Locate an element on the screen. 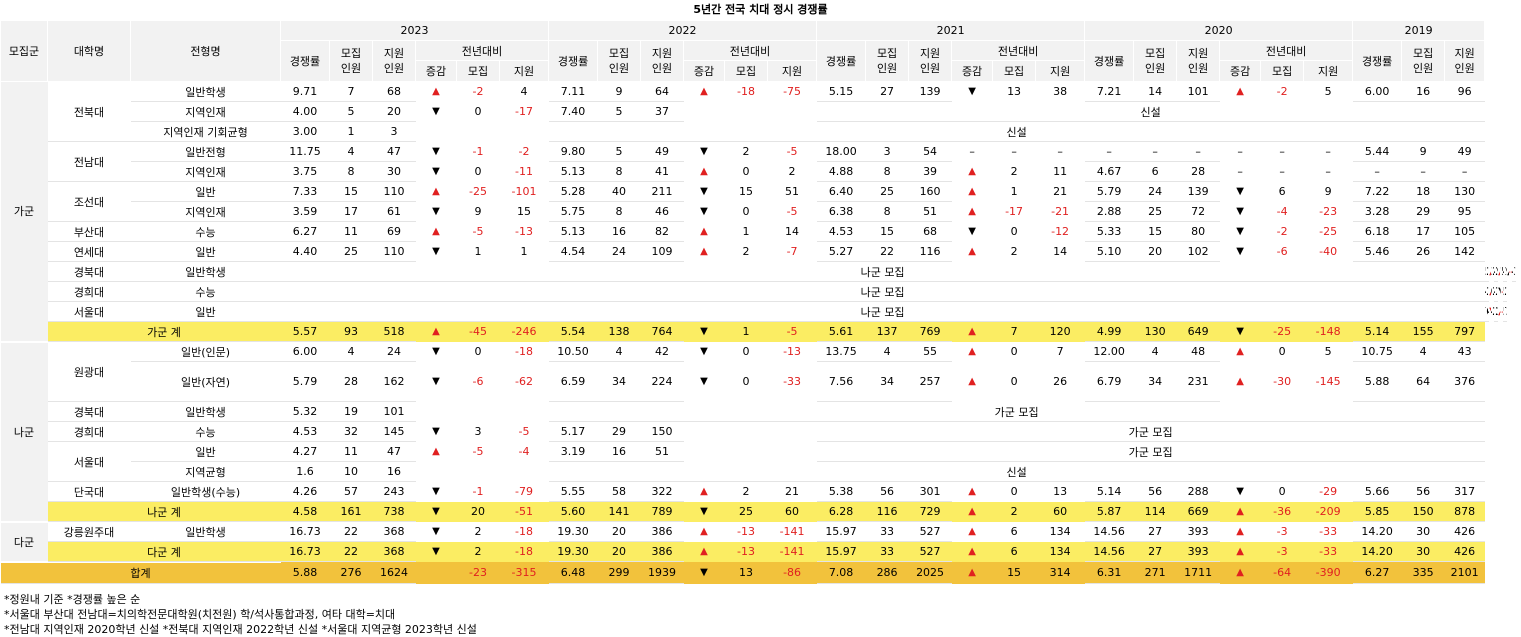  applicants-cell: 729 is located at coordinates (930, 511).